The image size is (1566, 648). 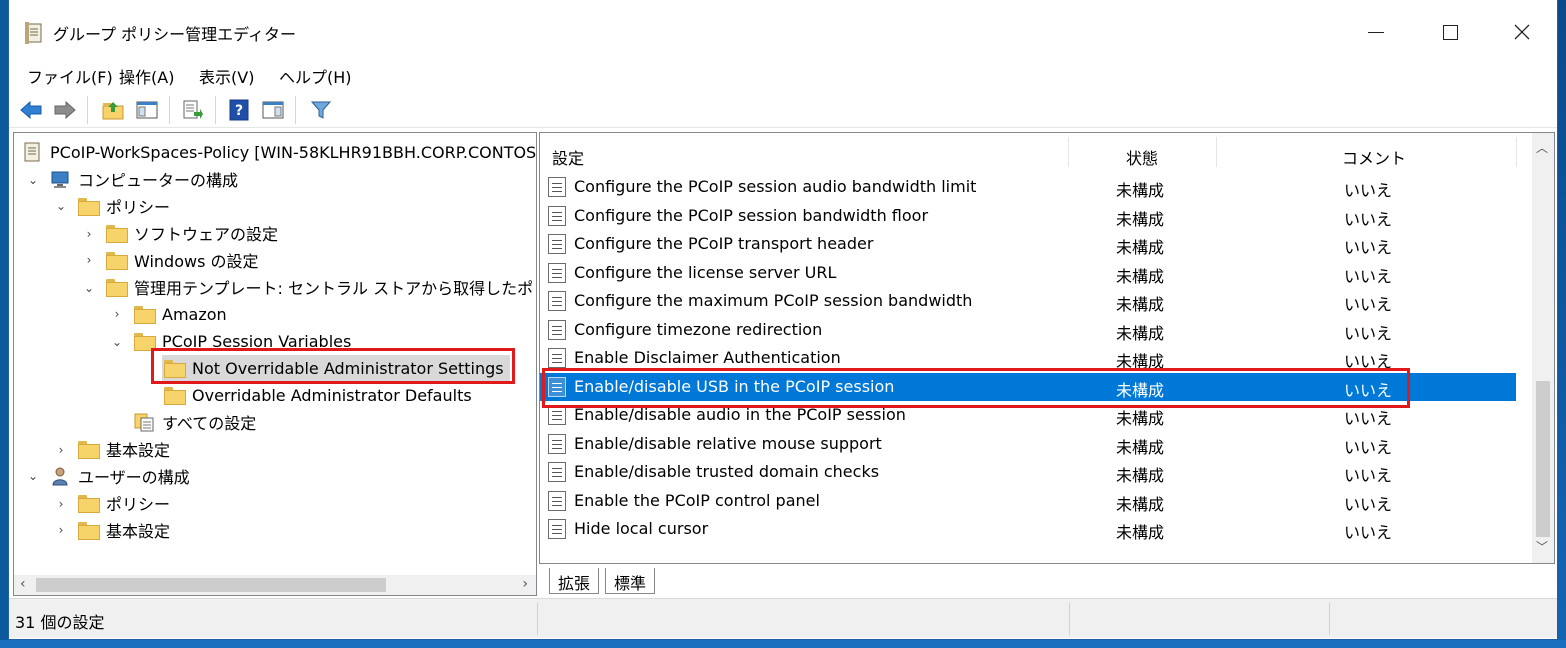 I want to click on tree-item-admin-templates: 管理用テンプレート: セントラル ストアから取得したポリシー定, so click(x=321, y=287).